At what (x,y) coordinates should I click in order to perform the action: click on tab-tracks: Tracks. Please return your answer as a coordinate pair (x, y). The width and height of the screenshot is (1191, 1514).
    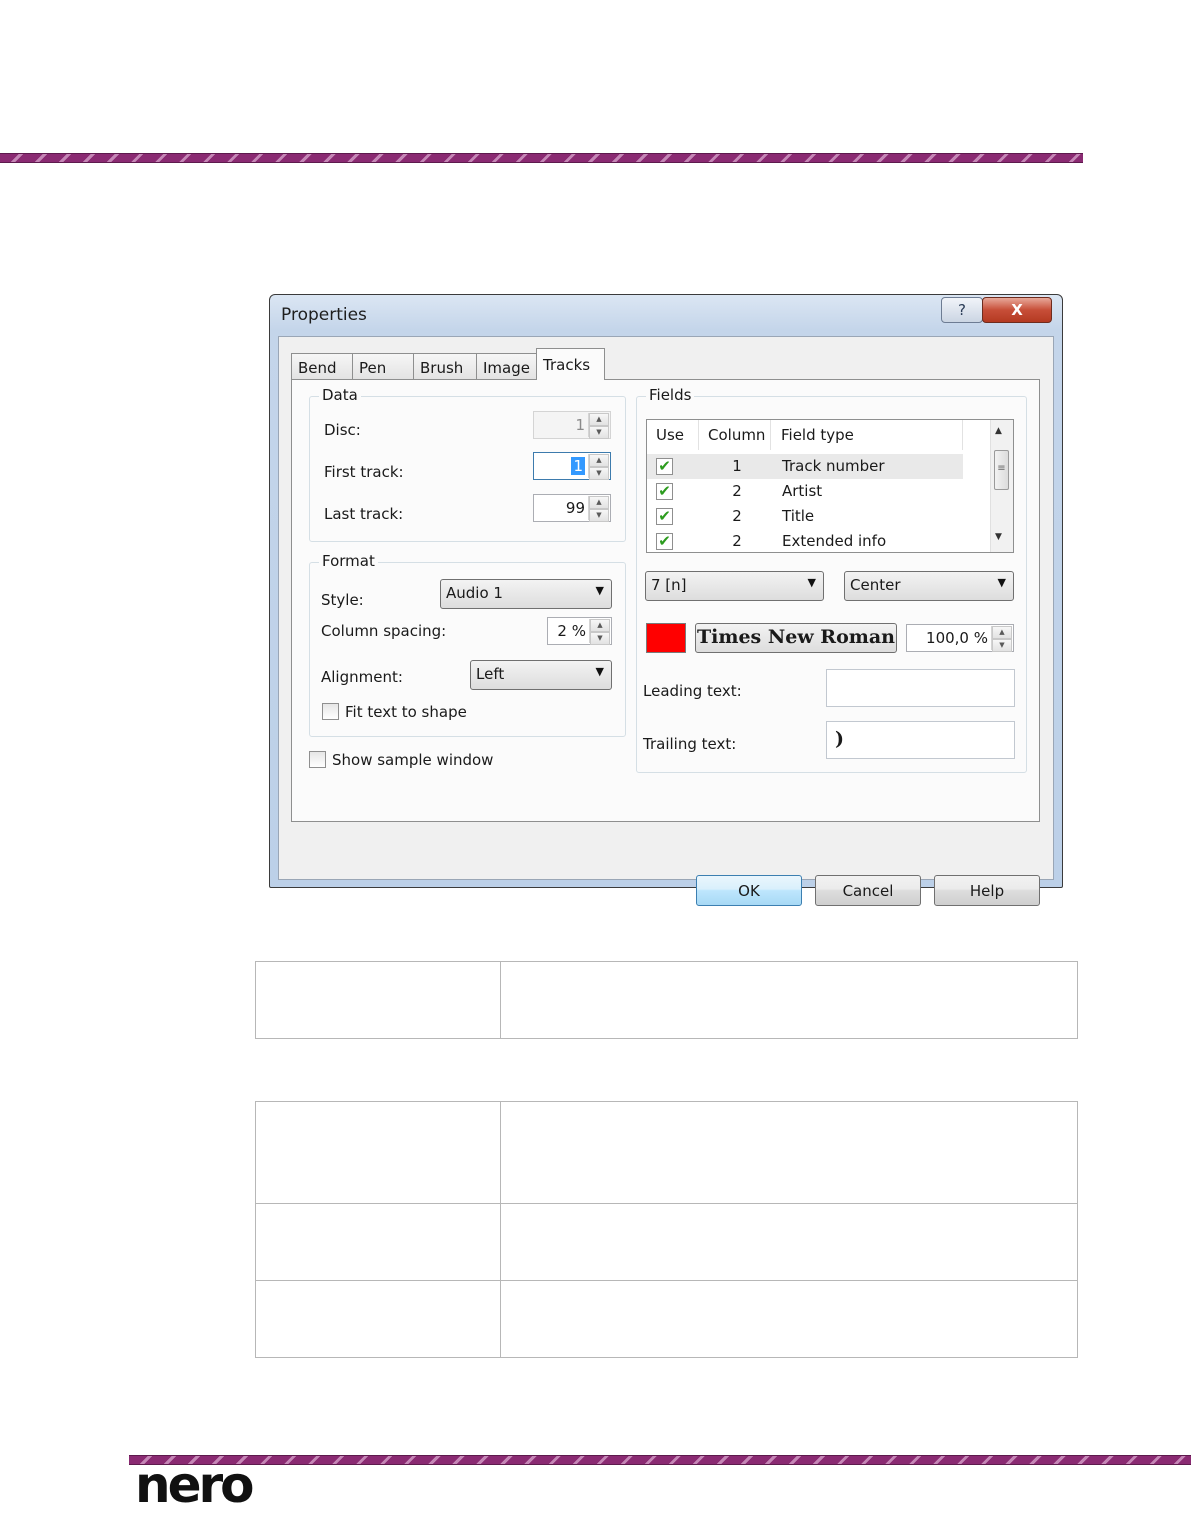
    Looking at the image, I should click on (570, 364).